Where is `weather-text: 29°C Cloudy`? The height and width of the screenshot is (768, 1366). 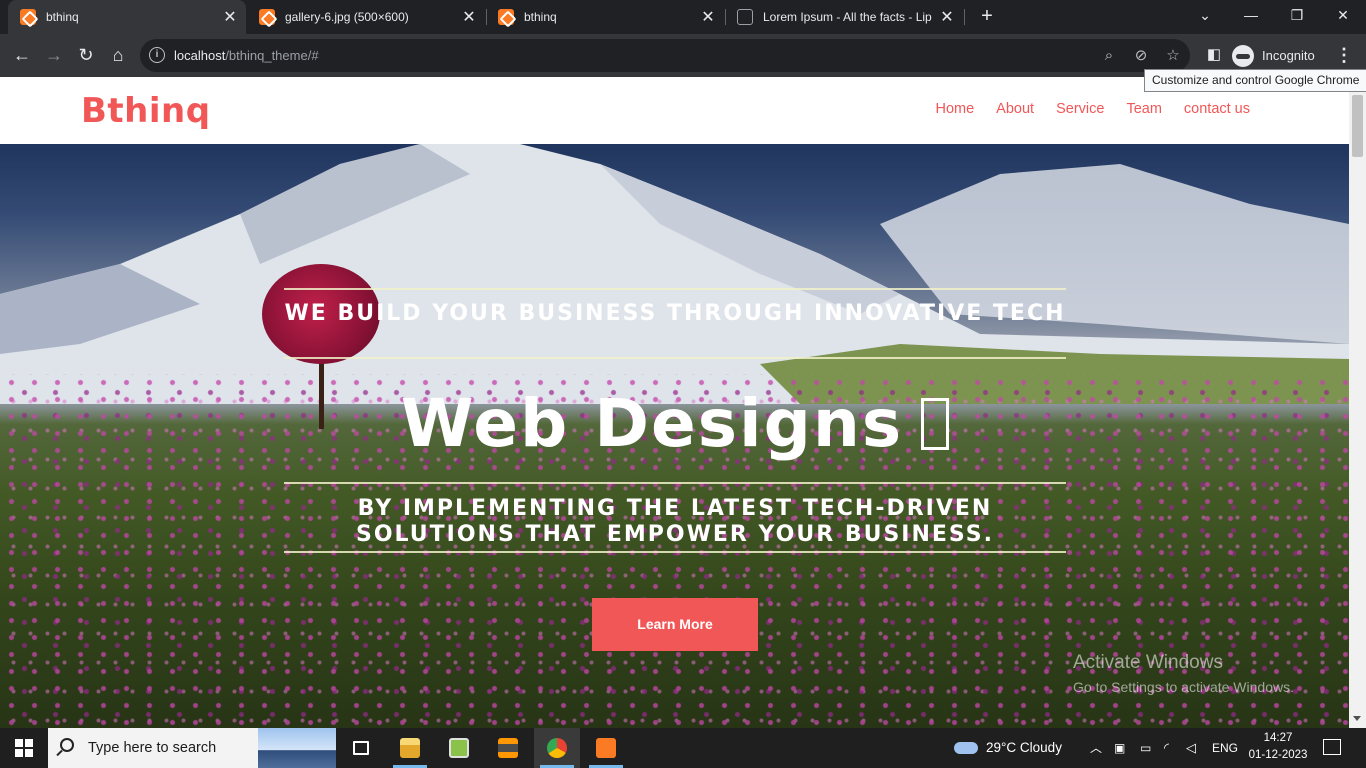
weather-text: 29°C Cloudy is located at coordinates (1024, 747).